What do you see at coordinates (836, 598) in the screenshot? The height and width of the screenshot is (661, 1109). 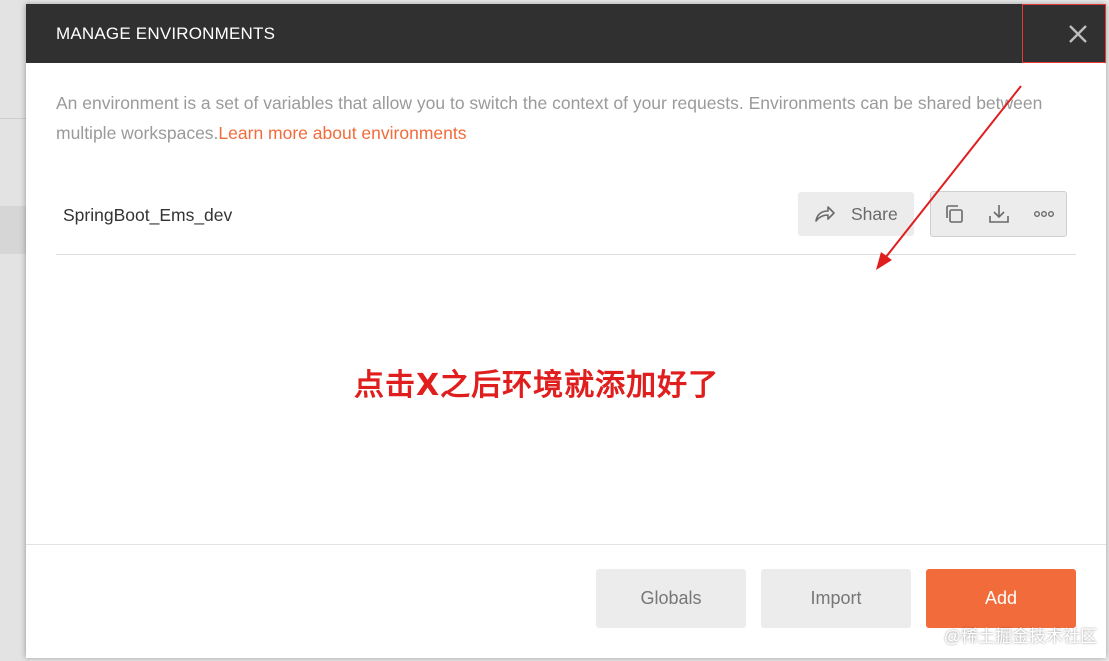 I see `import-button: Import` at bounding box center [836, 598].